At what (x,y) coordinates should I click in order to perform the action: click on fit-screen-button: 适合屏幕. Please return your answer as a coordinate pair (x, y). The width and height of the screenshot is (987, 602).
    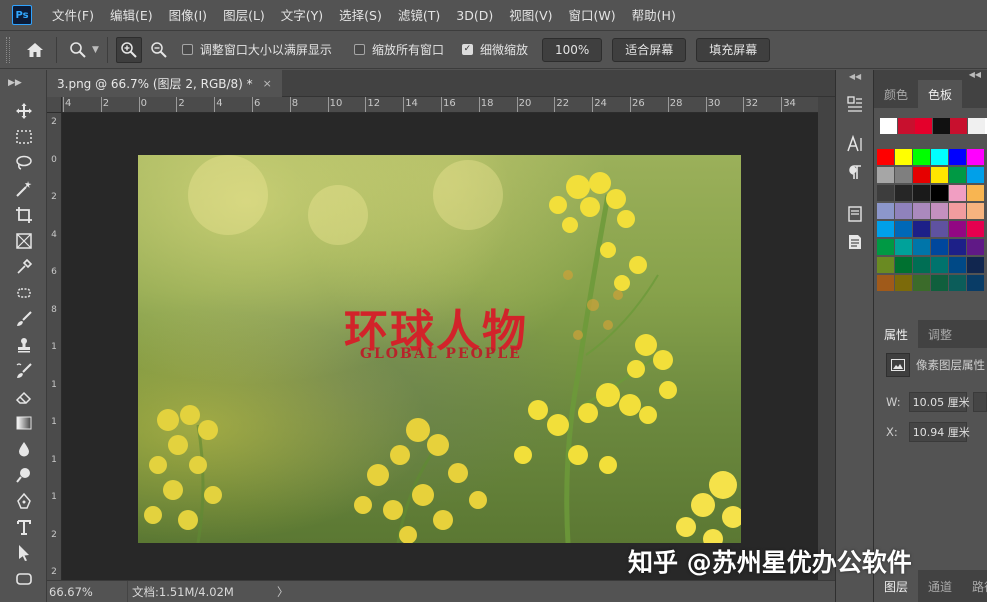
    Looking at the image, I should click on (649, 49).